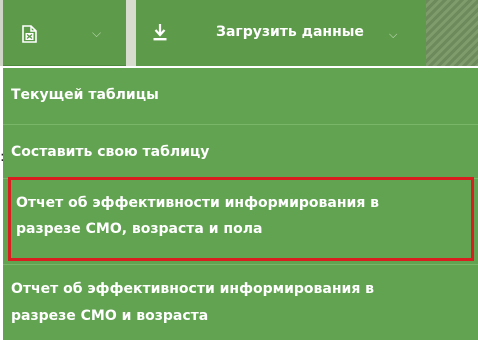  Describe the element at coordinates (139, 229) in the screenshot. I see `menu-item-label-line2: разрезе СМО, возраста и пола` at that location.